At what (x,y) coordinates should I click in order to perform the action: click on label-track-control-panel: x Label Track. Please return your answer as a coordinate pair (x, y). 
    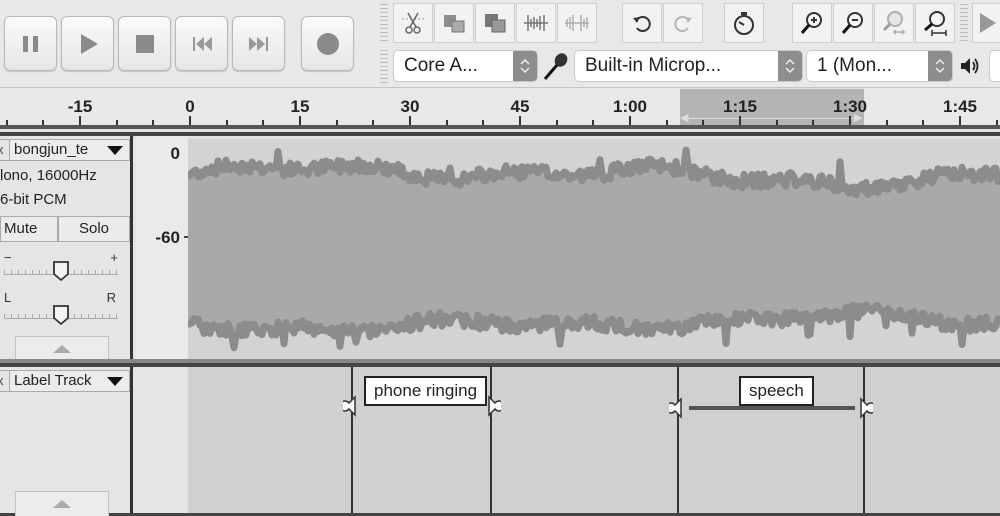
    Looking at the image, I should click on (66, 441).